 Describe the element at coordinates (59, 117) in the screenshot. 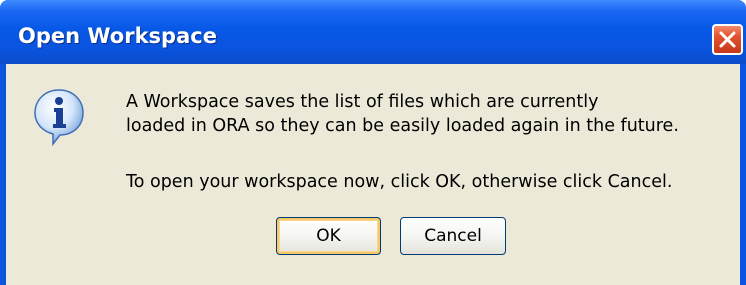

I see `info-icon` at that location.